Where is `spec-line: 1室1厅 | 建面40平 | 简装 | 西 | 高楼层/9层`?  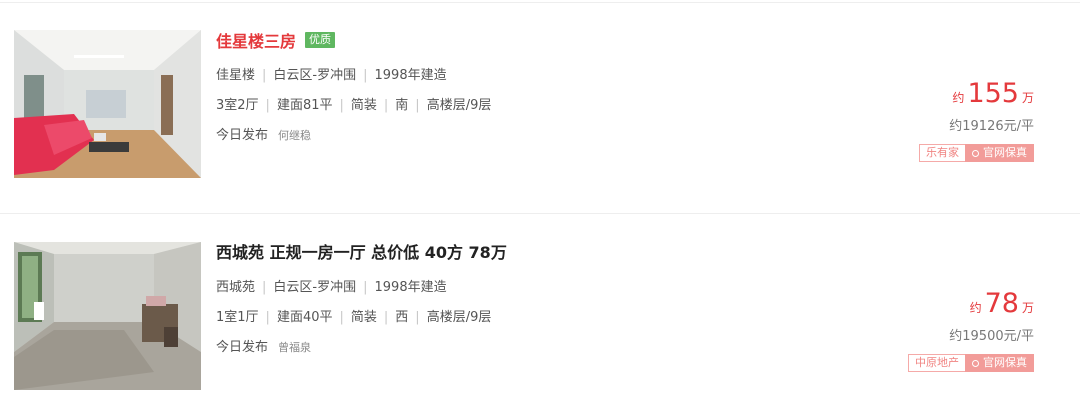
spec-line: 1室1厅 | 建面40平 | 简装 | 西 | 高楼层/9层 is located at coordinates (354, 317).